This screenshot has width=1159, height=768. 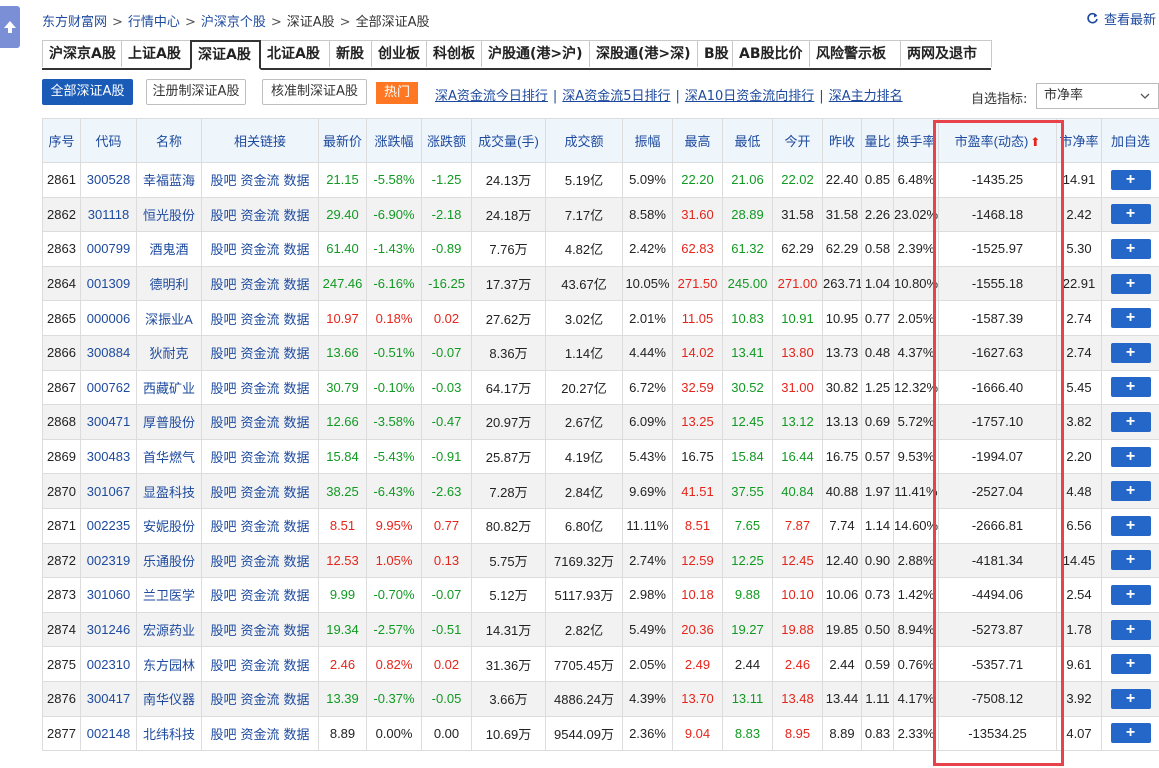 I want to click on cell-name: 乐通股份, so click(x=169, y=560).